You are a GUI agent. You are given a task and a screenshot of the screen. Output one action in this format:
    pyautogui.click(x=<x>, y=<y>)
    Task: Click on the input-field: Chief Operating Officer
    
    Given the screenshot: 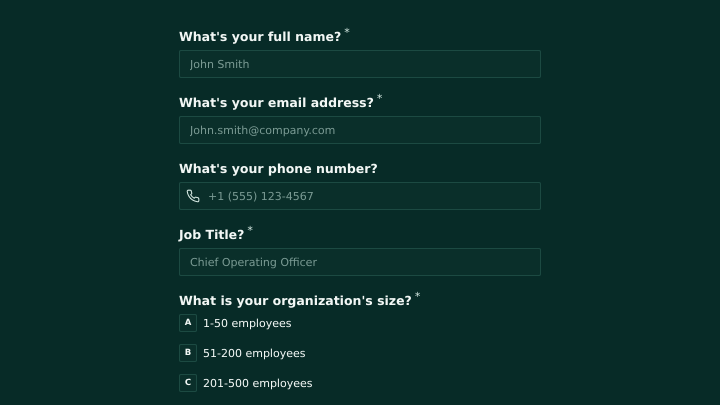 What is the action you would take?
    pyautogui.click(x=360, y=262)
    